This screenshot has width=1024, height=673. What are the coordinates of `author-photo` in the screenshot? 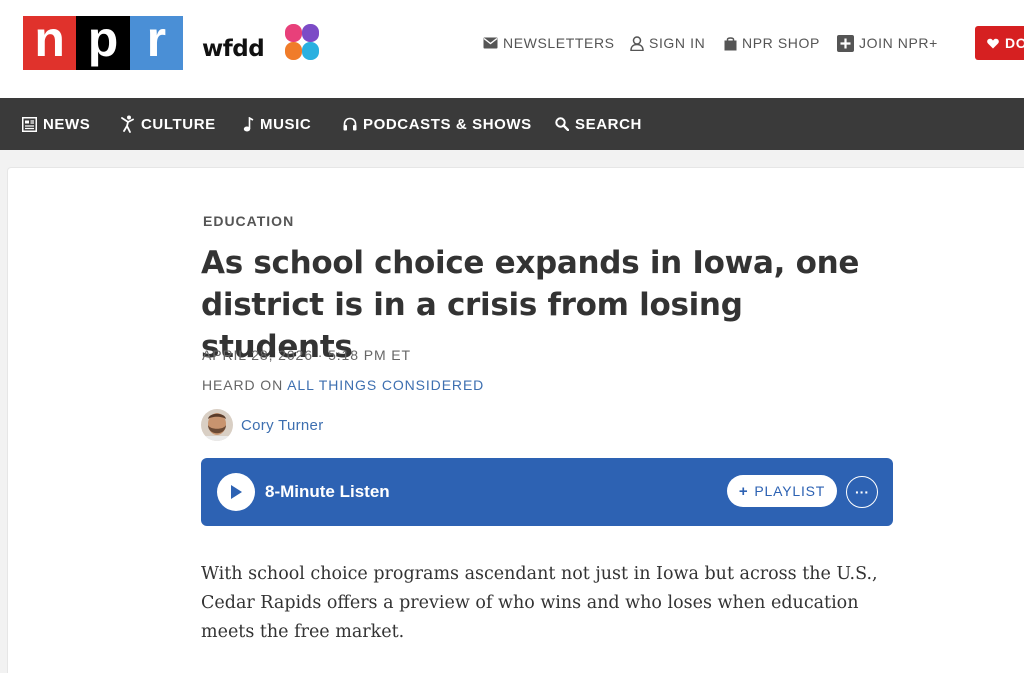 It's located at (217, 425).